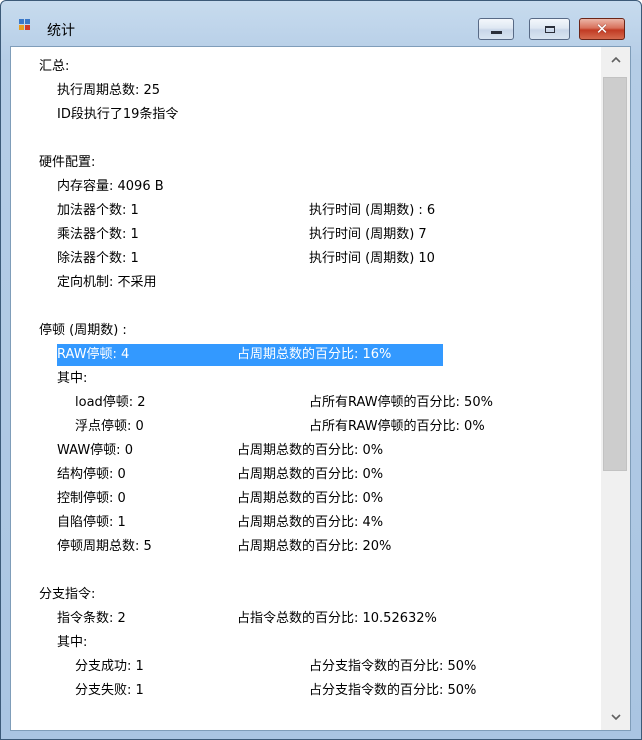  Describe the element at coordinates (91, 498) in the screenshot. I see `control-stall: 控制停顿: 0` at that location.